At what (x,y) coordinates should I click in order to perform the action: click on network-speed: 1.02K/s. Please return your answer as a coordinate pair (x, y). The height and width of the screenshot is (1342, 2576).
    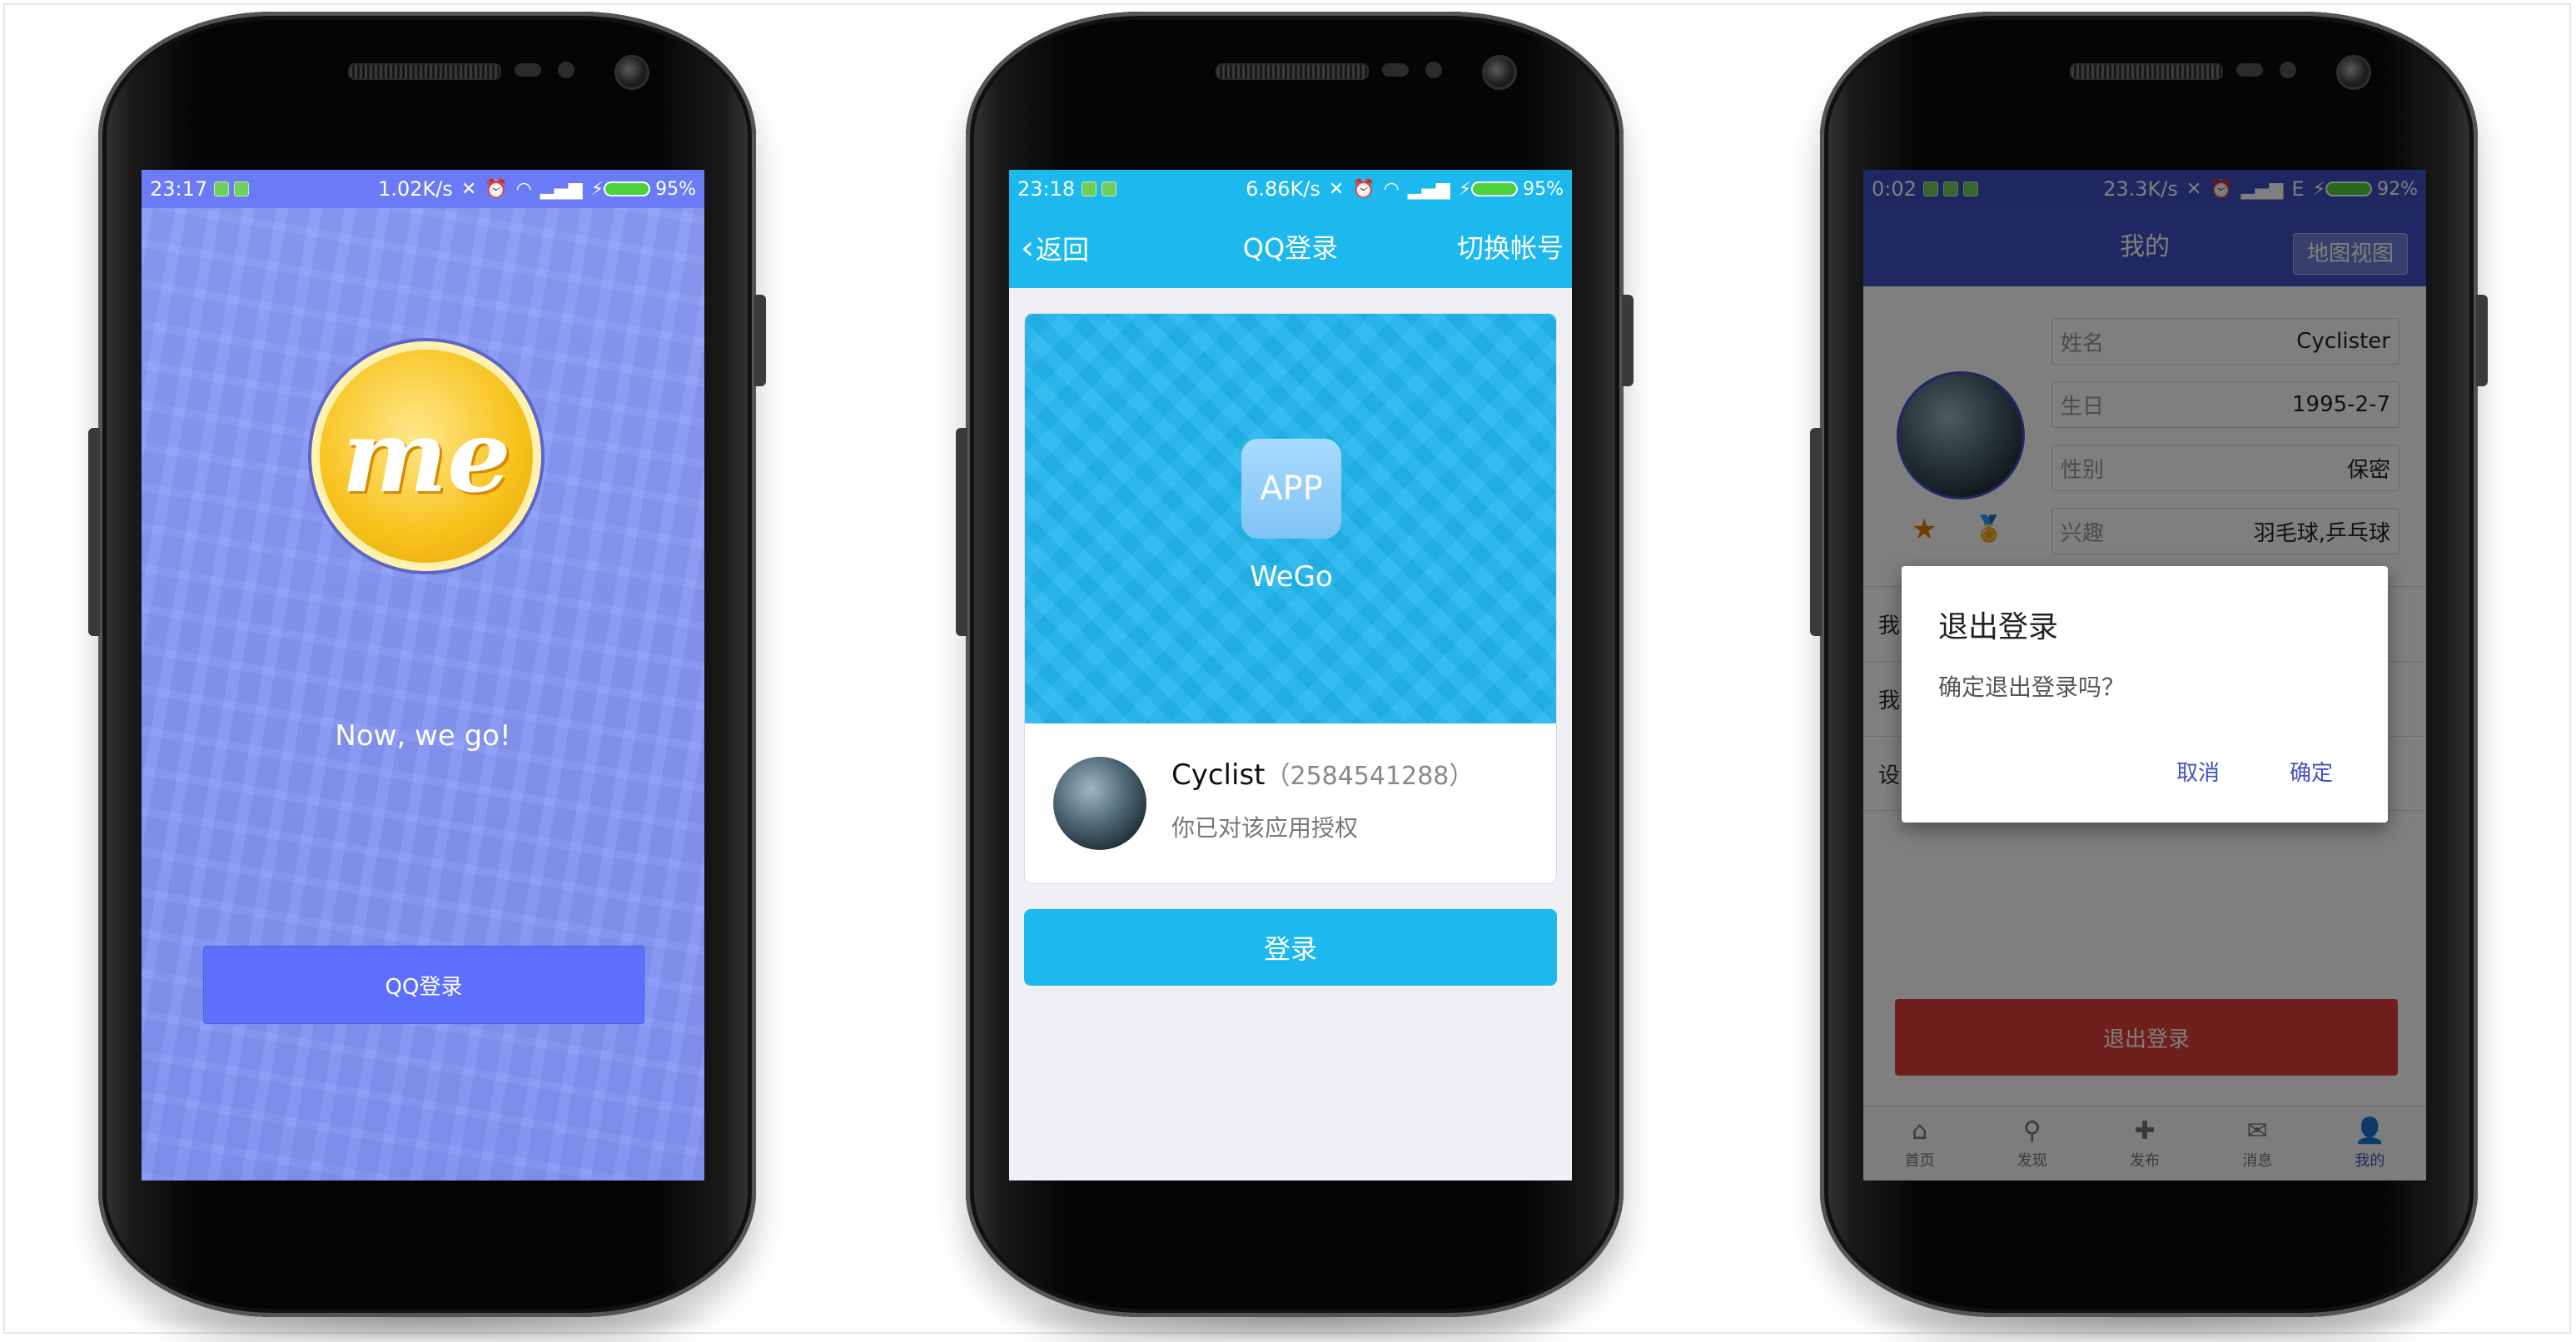
    Looking at the image, I should click on (415, 189).